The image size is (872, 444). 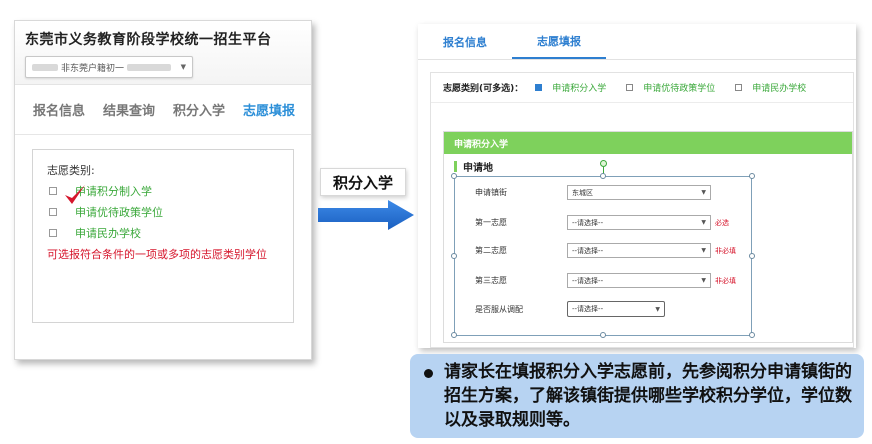 I want to click on form-row-third-wish: 第三志愿 --请选择-- ▼ 非必填, so click(x=605, y=280).